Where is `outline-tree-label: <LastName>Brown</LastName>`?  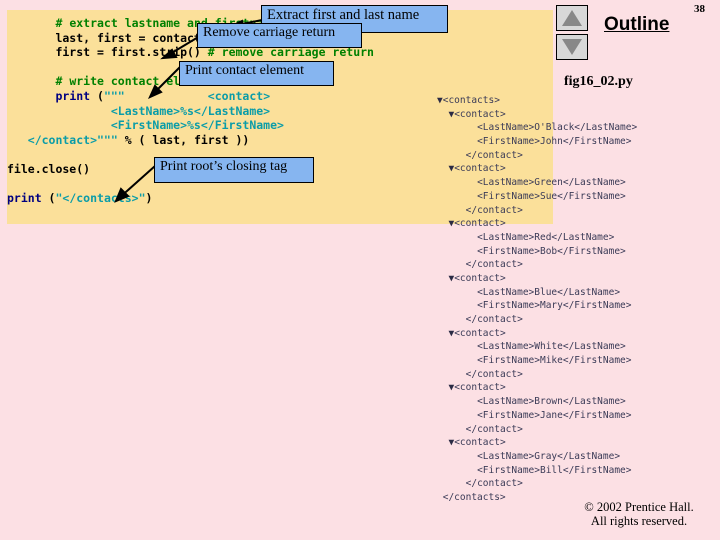
outline-tree-label: <LastName>Brown</LastName> is located at coordinates (551, 402).